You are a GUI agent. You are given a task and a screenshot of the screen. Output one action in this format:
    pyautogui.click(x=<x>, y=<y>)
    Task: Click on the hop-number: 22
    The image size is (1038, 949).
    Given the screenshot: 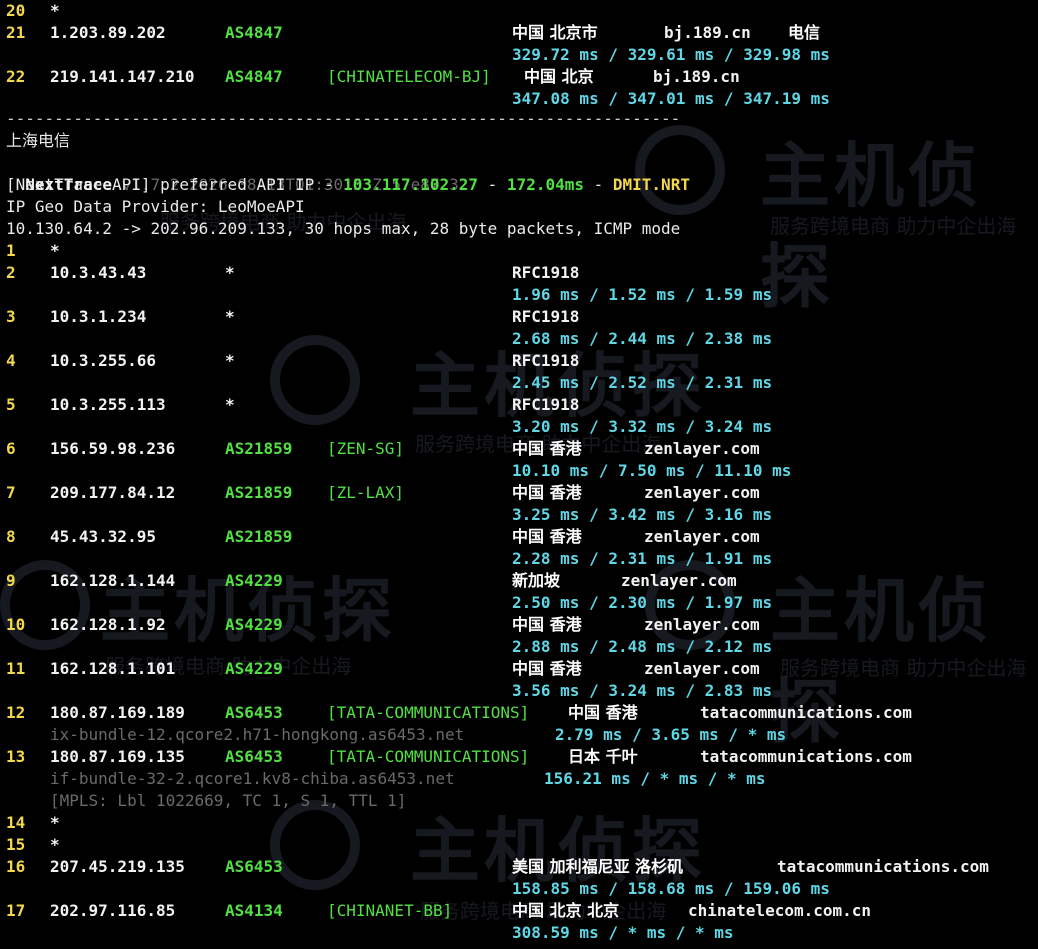 What is the action you would take?
    pyautogui.click(x=16, y=76)
    